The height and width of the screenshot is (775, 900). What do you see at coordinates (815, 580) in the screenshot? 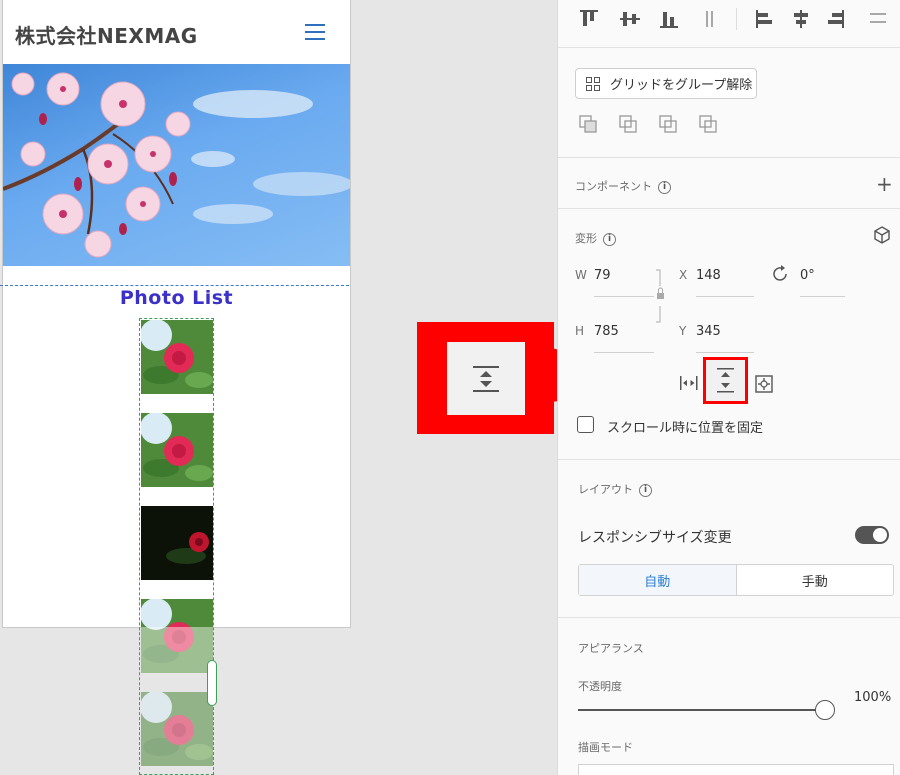
I see `mode-manual-button: 手動` at bounding box center [815, 580].